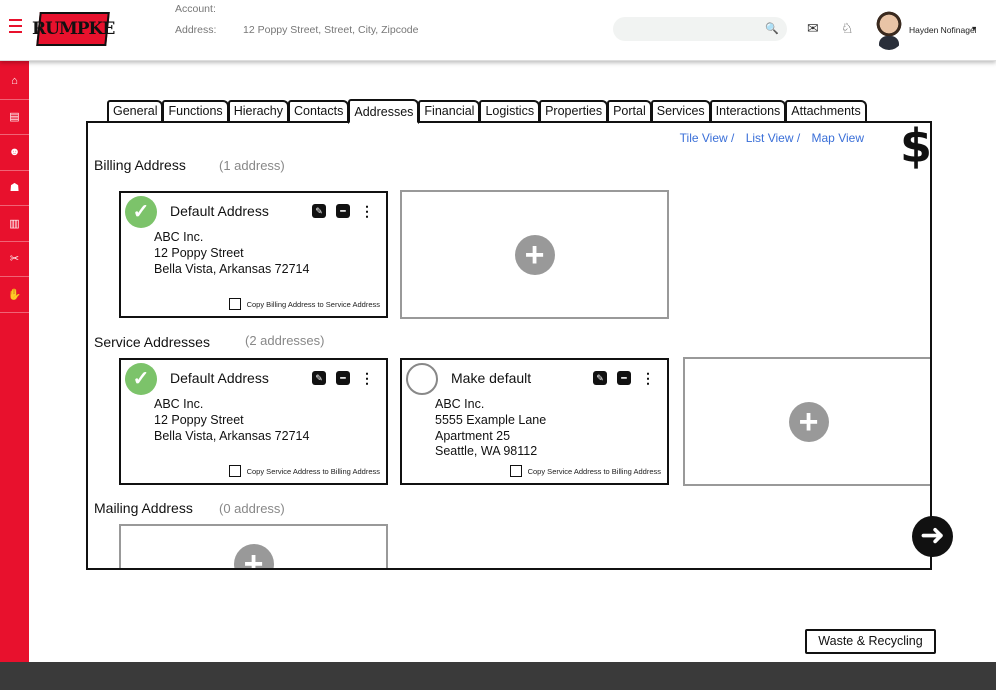 The height and width of the screenshot is (690, 996). Describe the element at coordinates (680, 111) in the screenshot. I see `tab-services: Services` at that location.